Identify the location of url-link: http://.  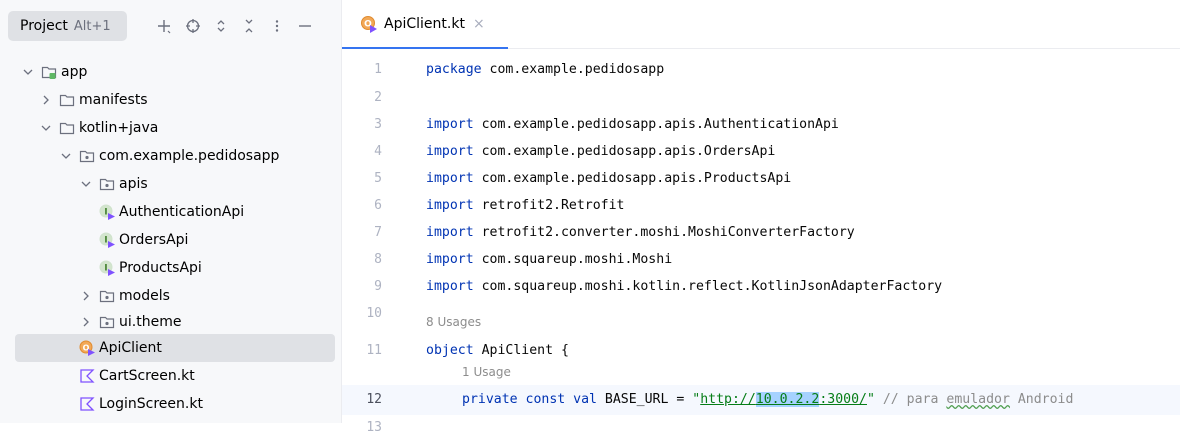
(728, 399).